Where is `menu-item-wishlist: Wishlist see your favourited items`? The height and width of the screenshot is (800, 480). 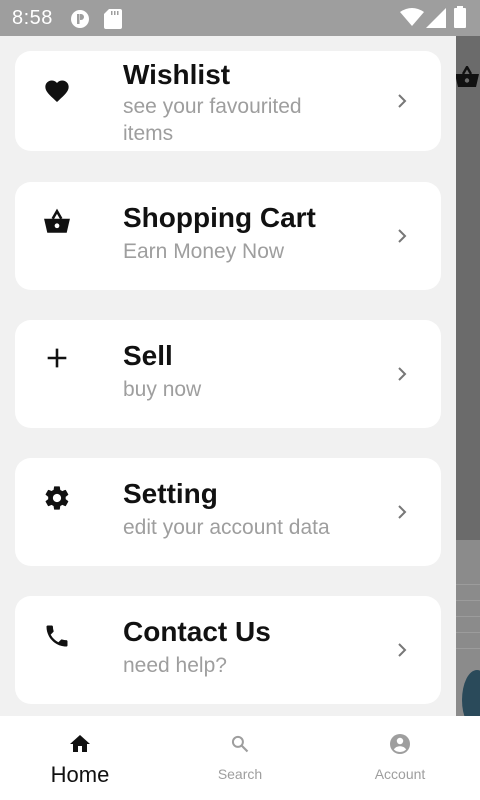
menu-item-wishlist: Wishlist see your favourited items is located at coordinates (228, 101).